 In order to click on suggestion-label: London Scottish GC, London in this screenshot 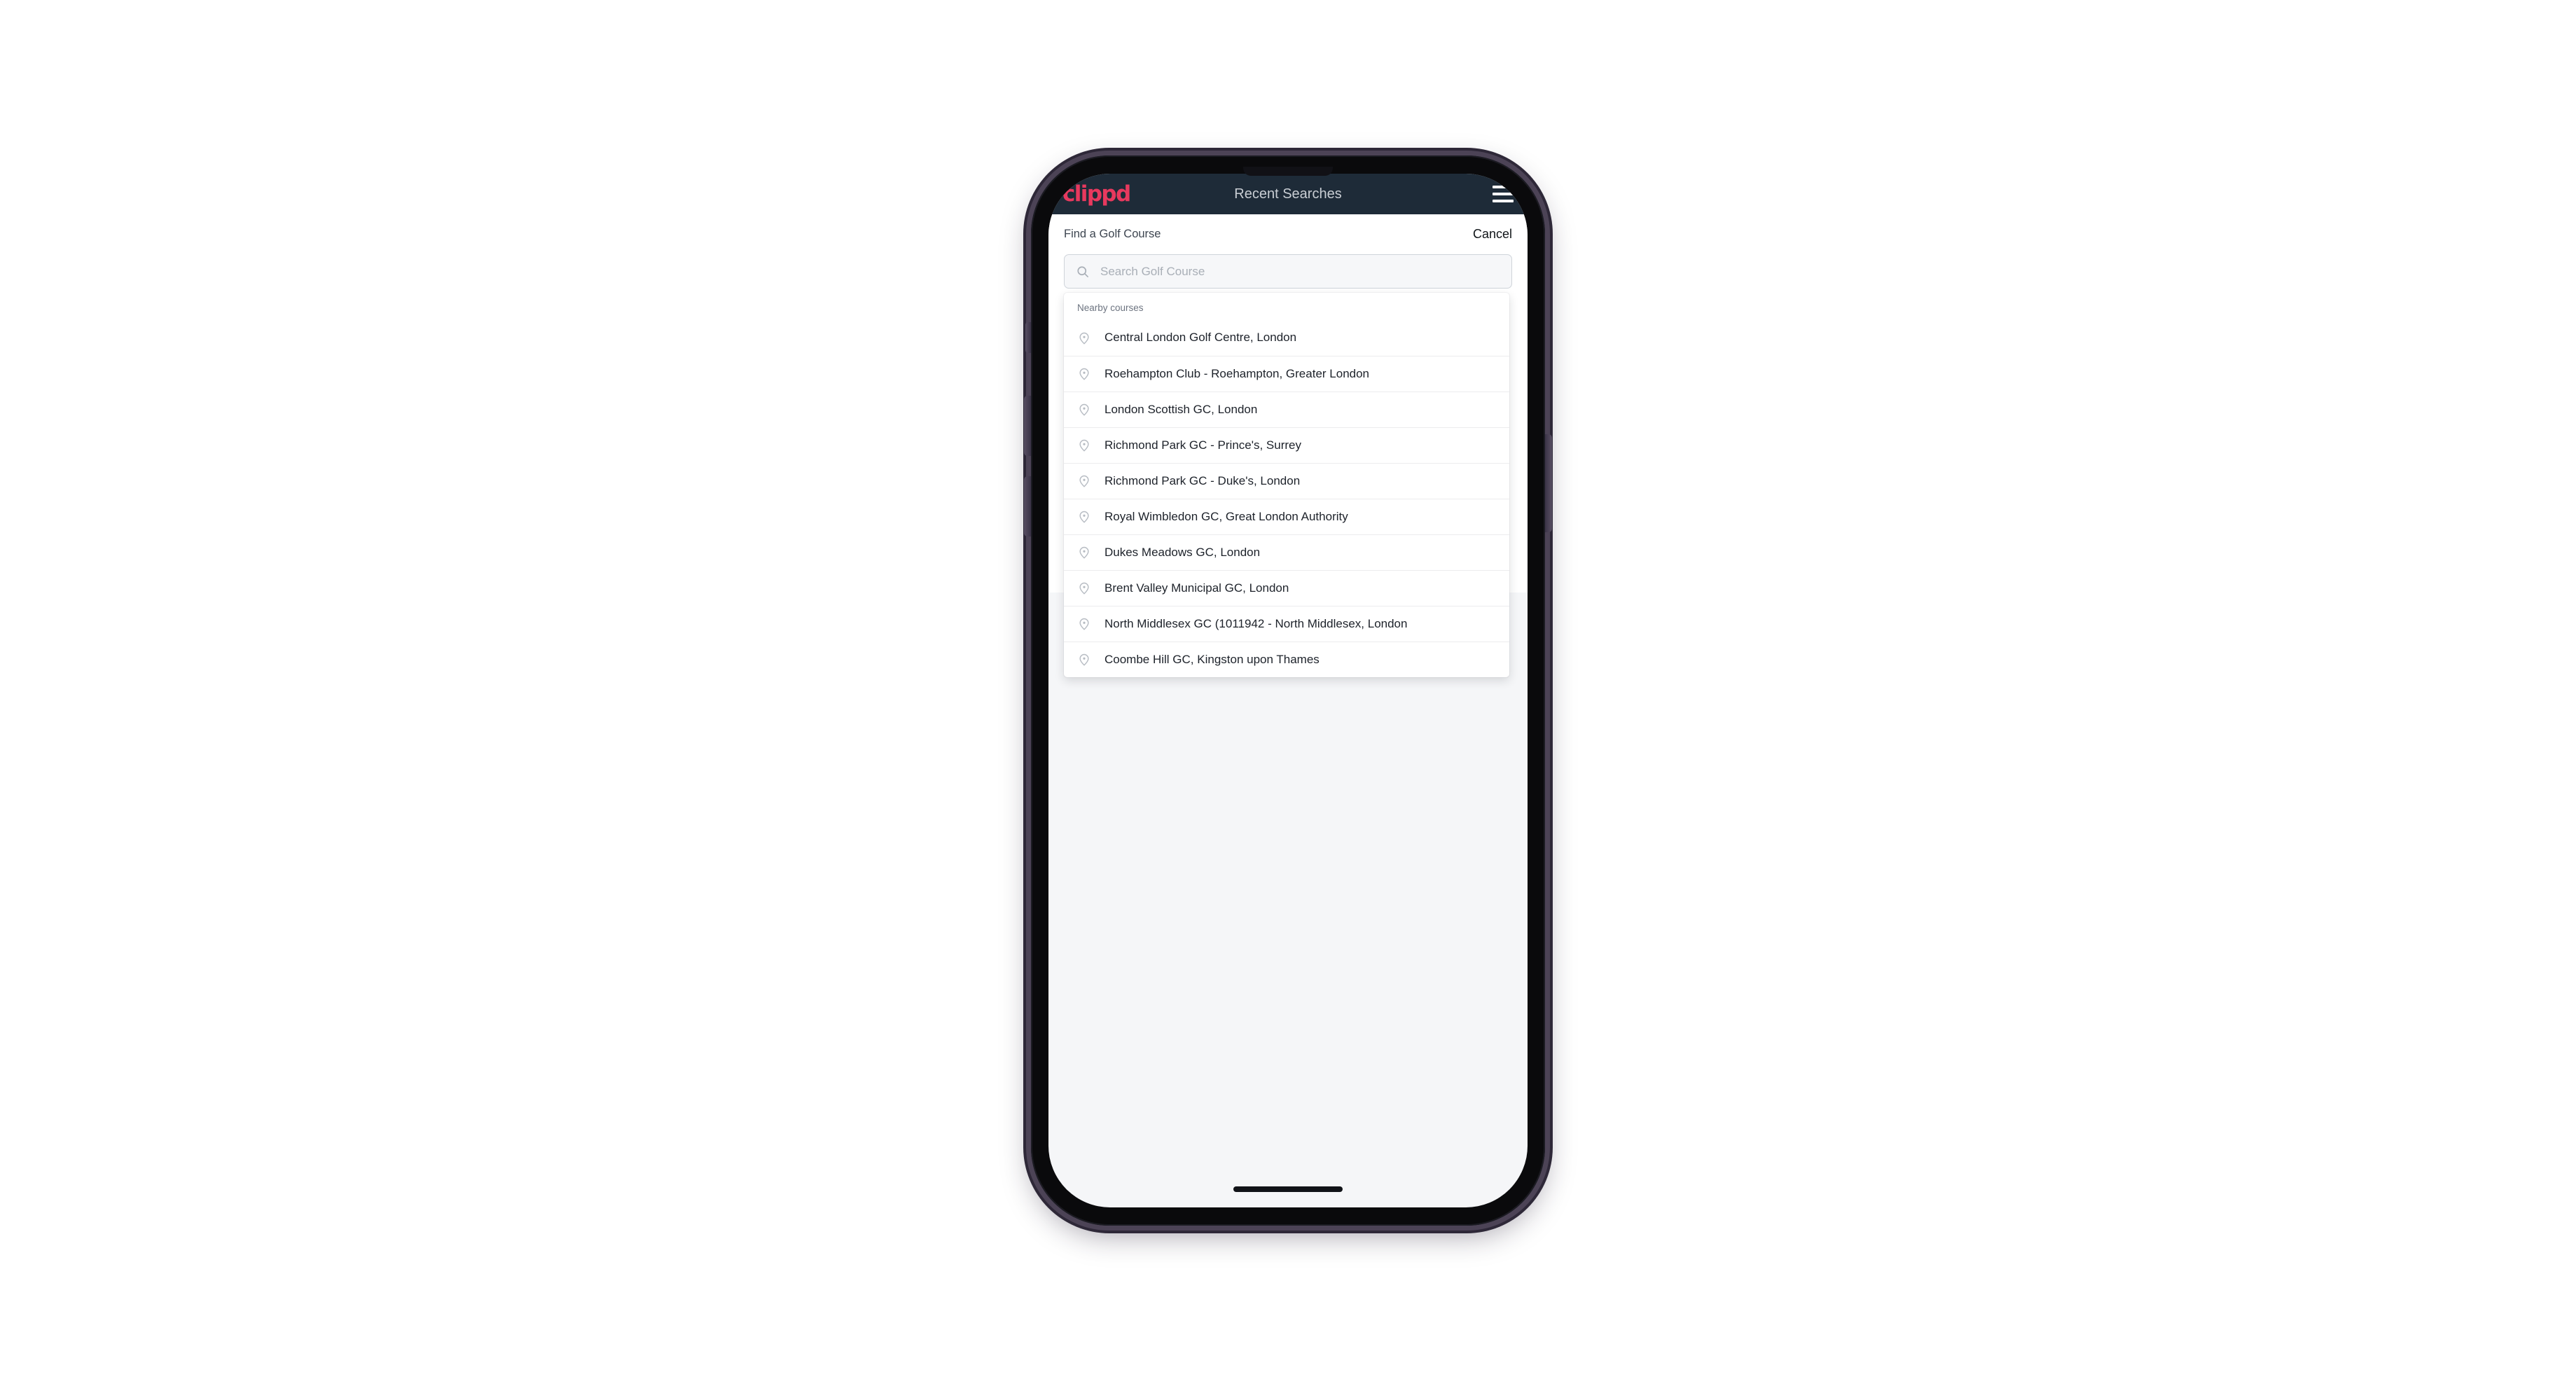, I will do `click(1181, 409)`.